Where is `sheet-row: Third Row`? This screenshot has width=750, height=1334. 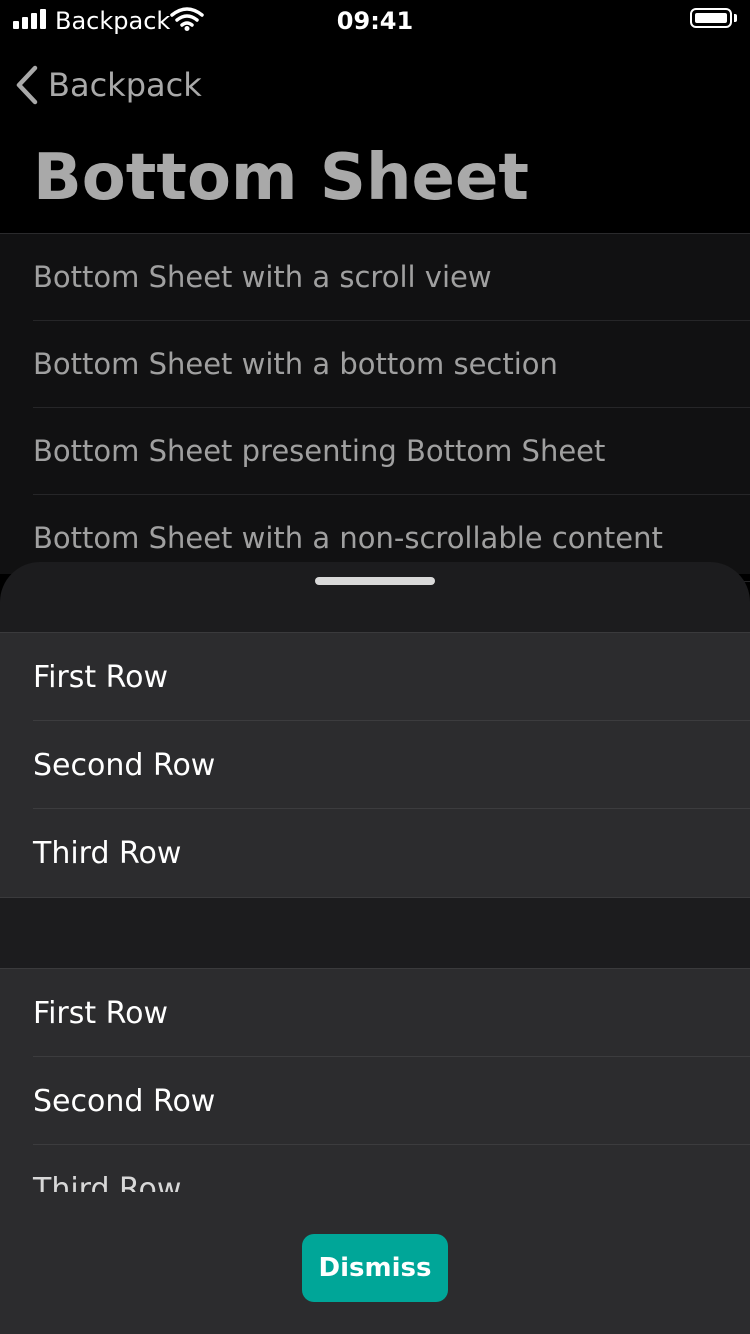 sheet-row: Third Row is located at coordinates (391, 853).